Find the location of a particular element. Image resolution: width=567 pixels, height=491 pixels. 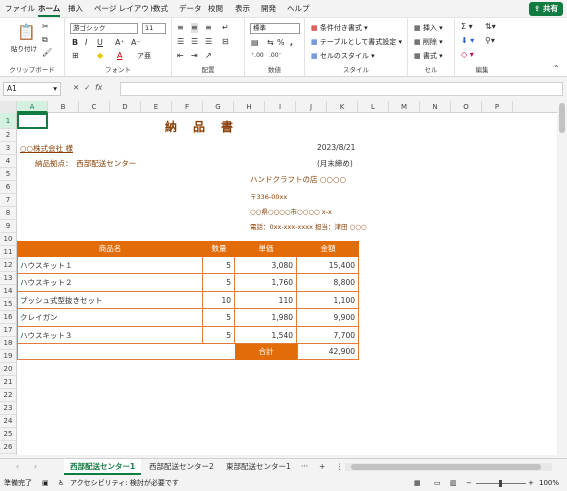

tab-formulas: 数式 is located at coordinates (160, 8).